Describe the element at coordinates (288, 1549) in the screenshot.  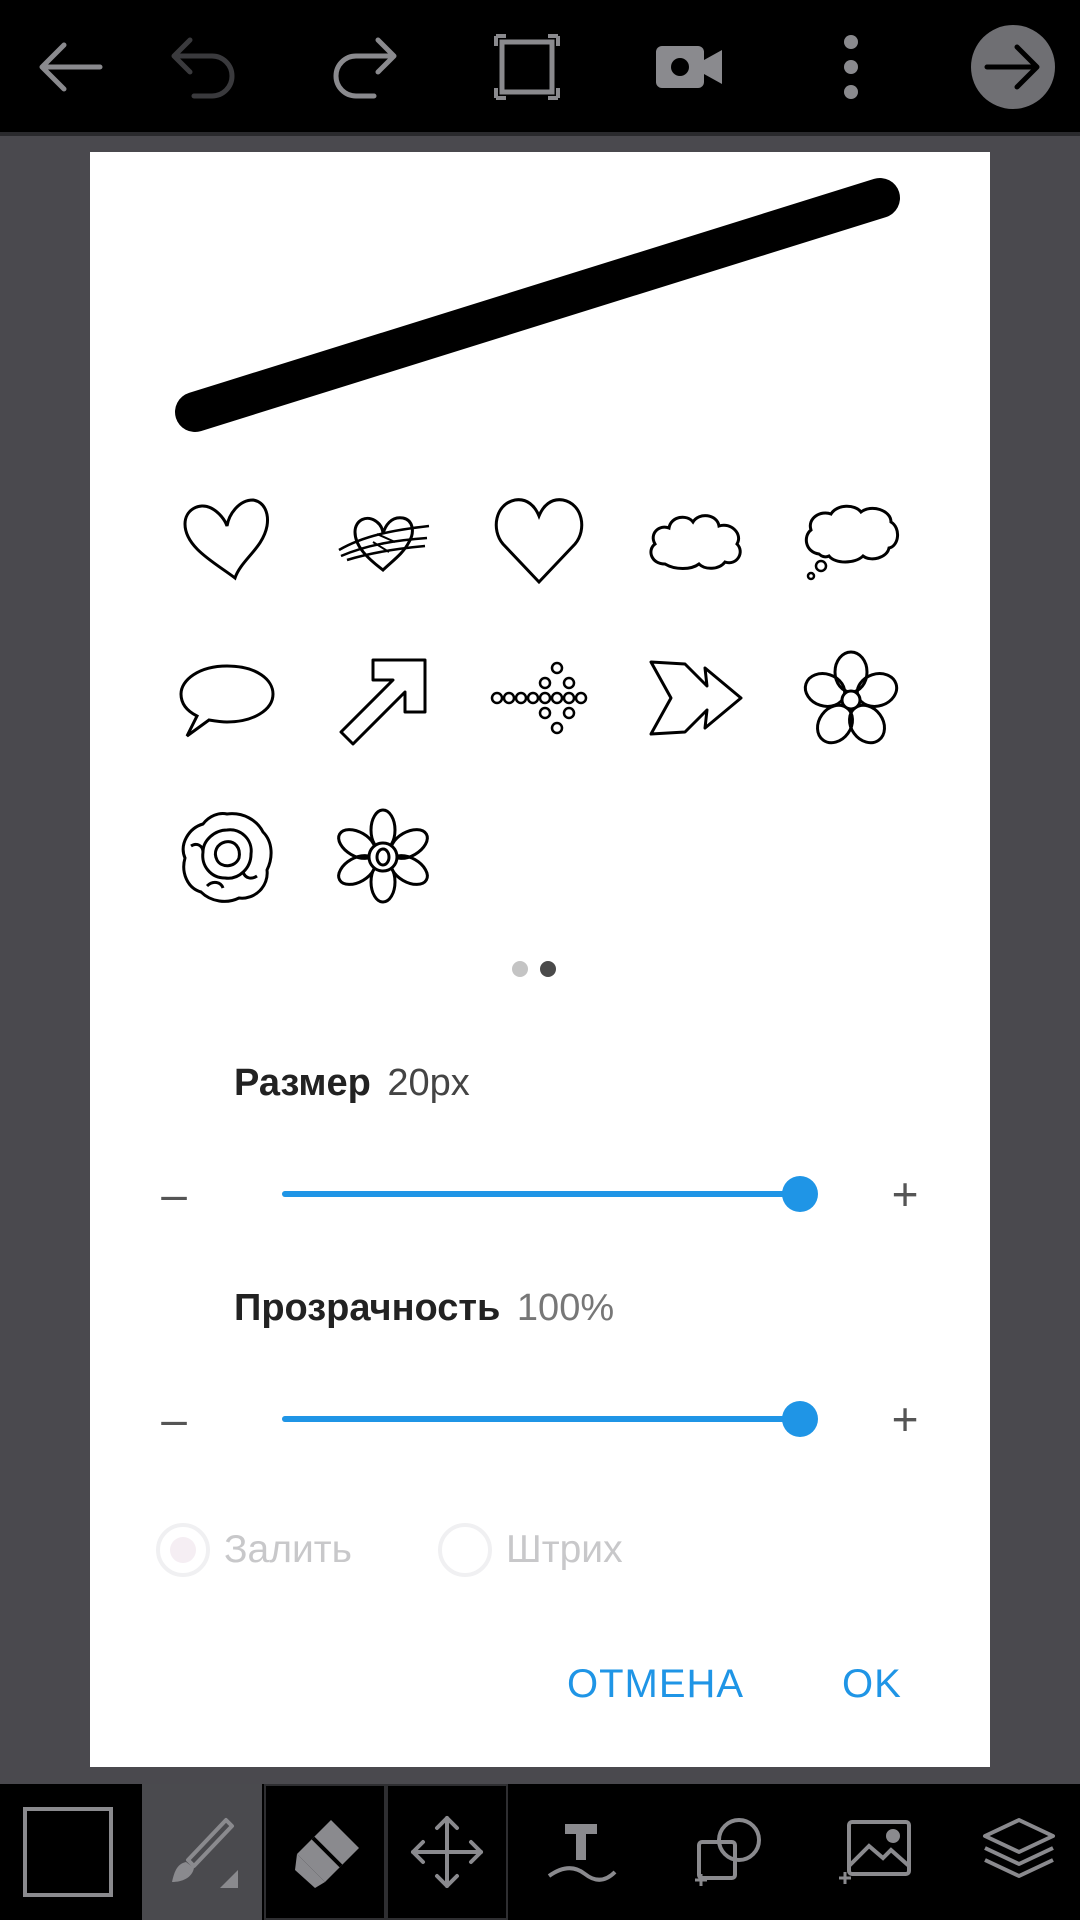
I see `fill-option-label: Залить` at that location.